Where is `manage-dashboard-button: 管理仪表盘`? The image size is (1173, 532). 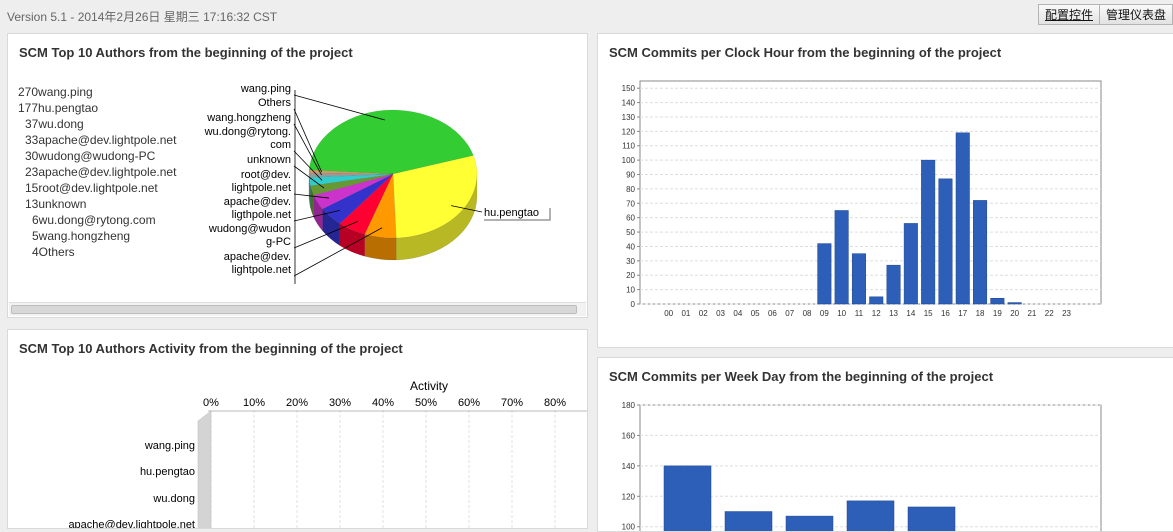 manage-dashboard-button: 管理仪表盘 is located at coordinates (1136, 14).